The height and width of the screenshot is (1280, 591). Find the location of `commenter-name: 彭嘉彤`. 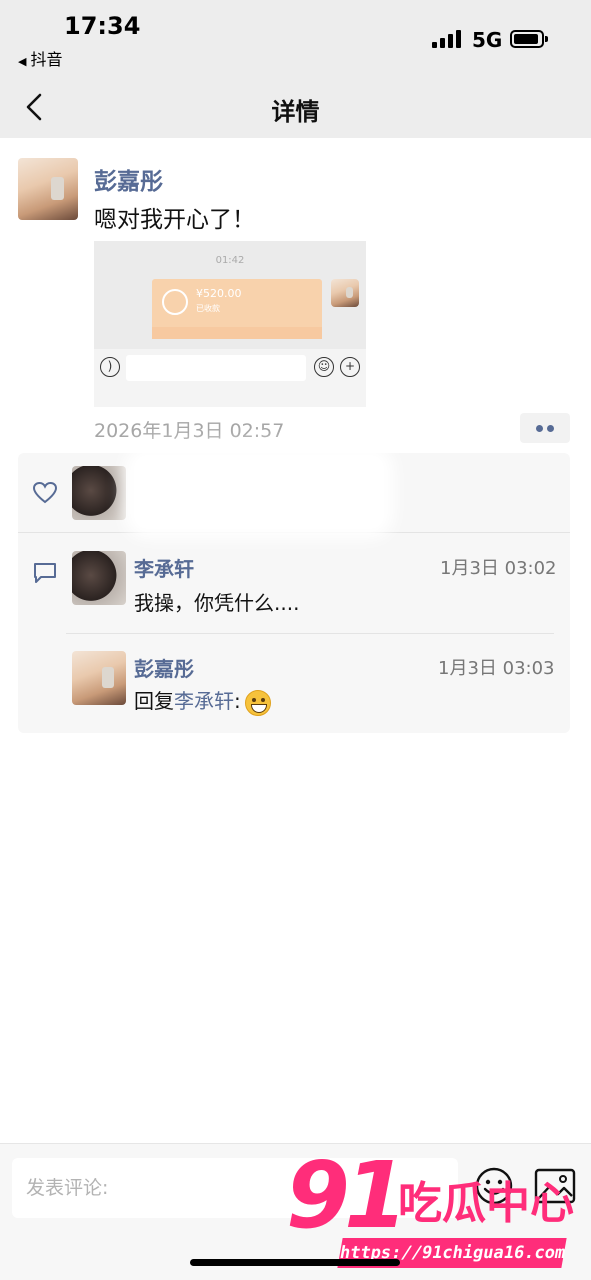

commenter-name: 彭嘉彤 is located at coordinates (164, 667).